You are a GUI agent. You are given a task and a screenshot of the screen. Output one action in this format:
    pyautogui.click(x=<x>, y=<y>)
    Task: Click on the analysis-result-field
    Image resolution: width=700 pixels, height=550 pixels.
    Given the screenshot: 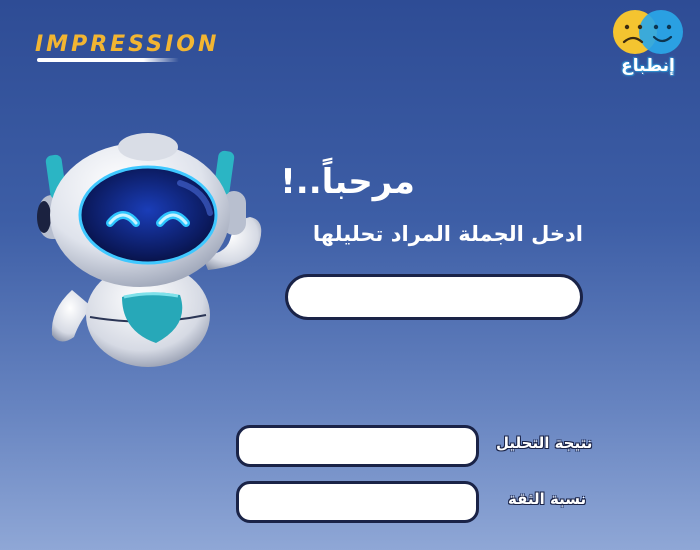 What is the action you would take?
    pyautogui.click(x=357, y=446)
    